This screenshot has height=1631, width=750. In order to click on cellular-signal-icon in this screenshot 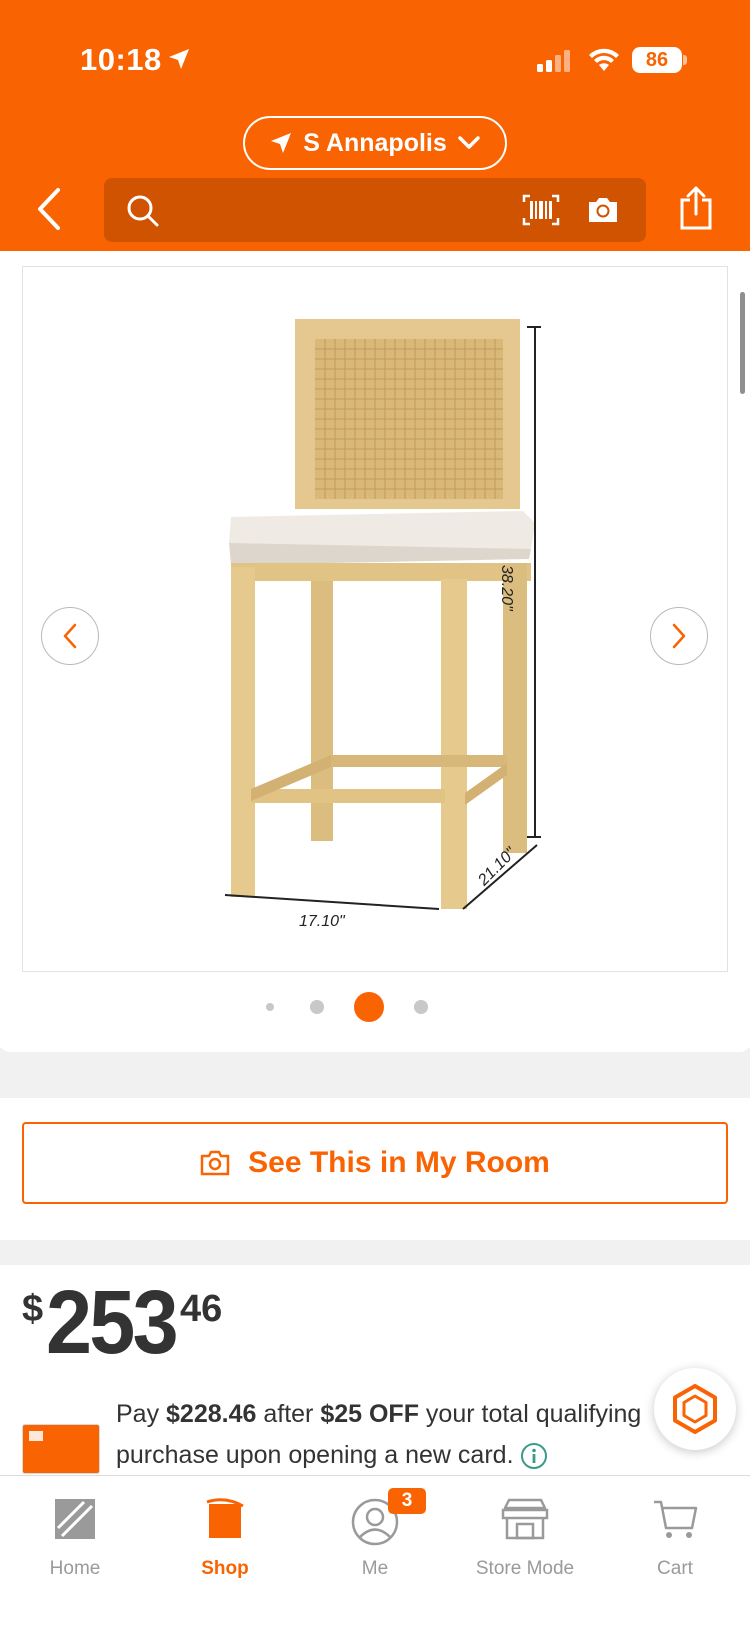, I will do `click(553, 61)`.